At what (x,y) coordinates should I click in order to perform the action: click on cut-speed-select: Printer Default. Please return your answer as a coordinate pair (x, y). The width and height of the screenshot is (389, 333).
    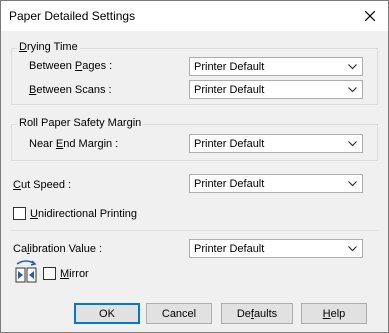
    Looking at the image, I should click on (276, 183).